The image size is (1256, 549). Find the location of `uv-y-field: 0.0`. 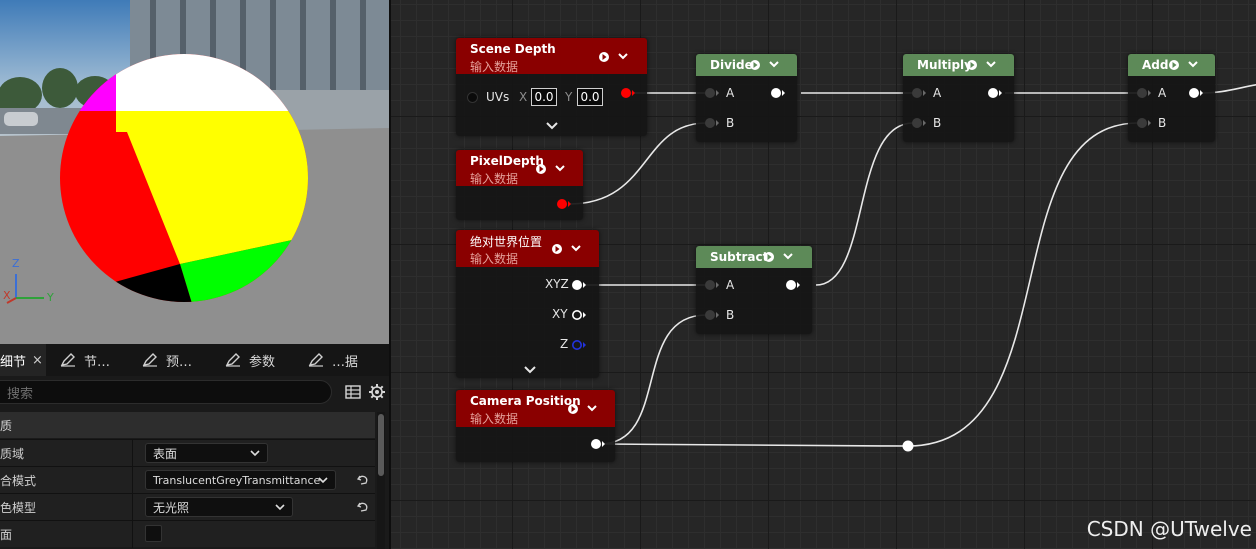

uv-y-field: 0.0 is located at coordinates (590, 97).